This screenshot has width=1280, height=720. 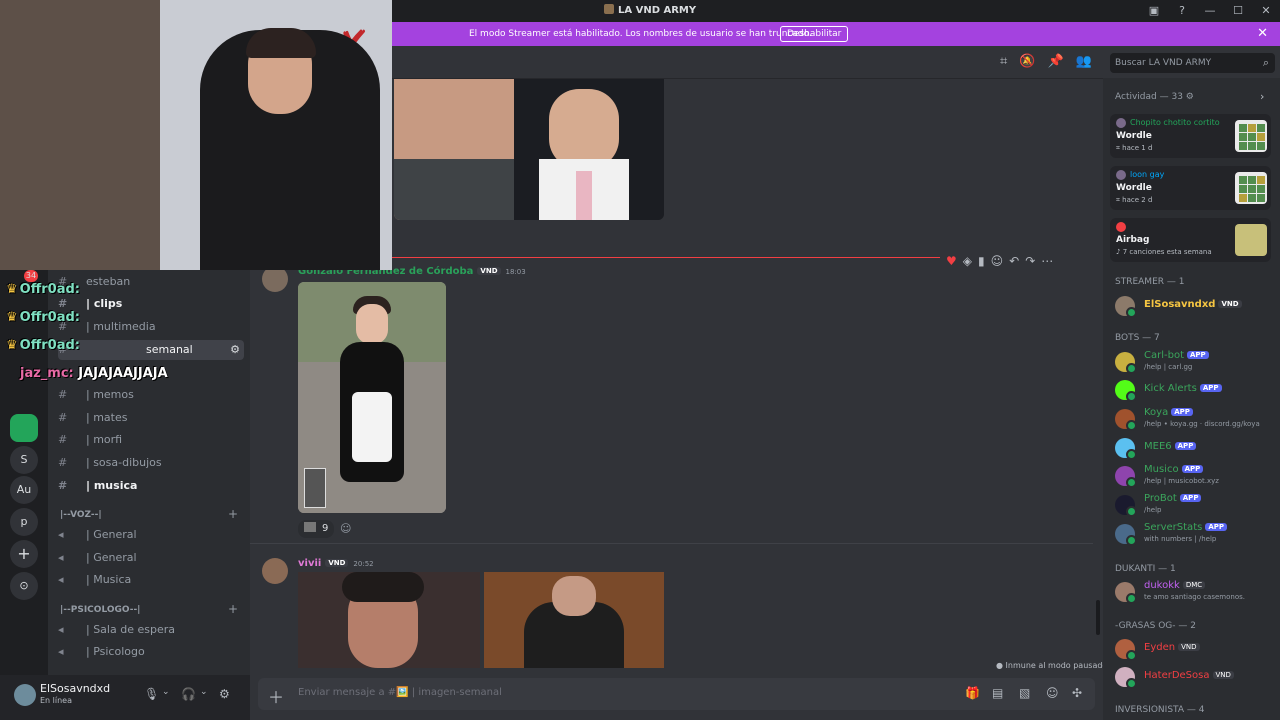 What do you see at coordinates (1195, 677) in the screenshot?
I see `member-item: HaterDeSosa VND` at bounding box center [1195, 677].